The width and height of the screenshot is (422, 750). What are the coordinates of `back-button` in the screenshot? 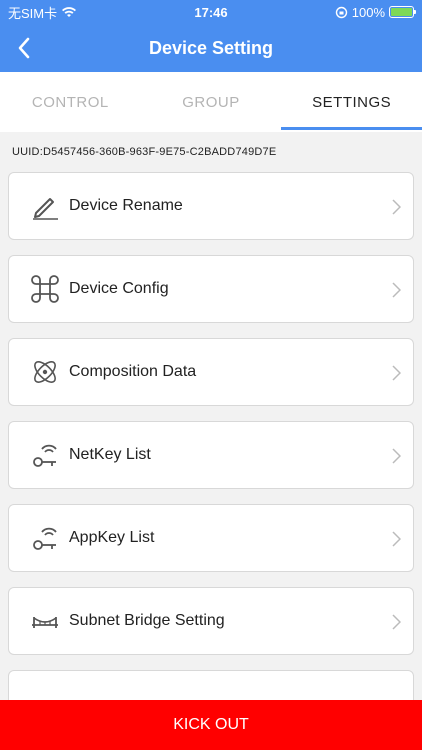 It's located at (24, 48).